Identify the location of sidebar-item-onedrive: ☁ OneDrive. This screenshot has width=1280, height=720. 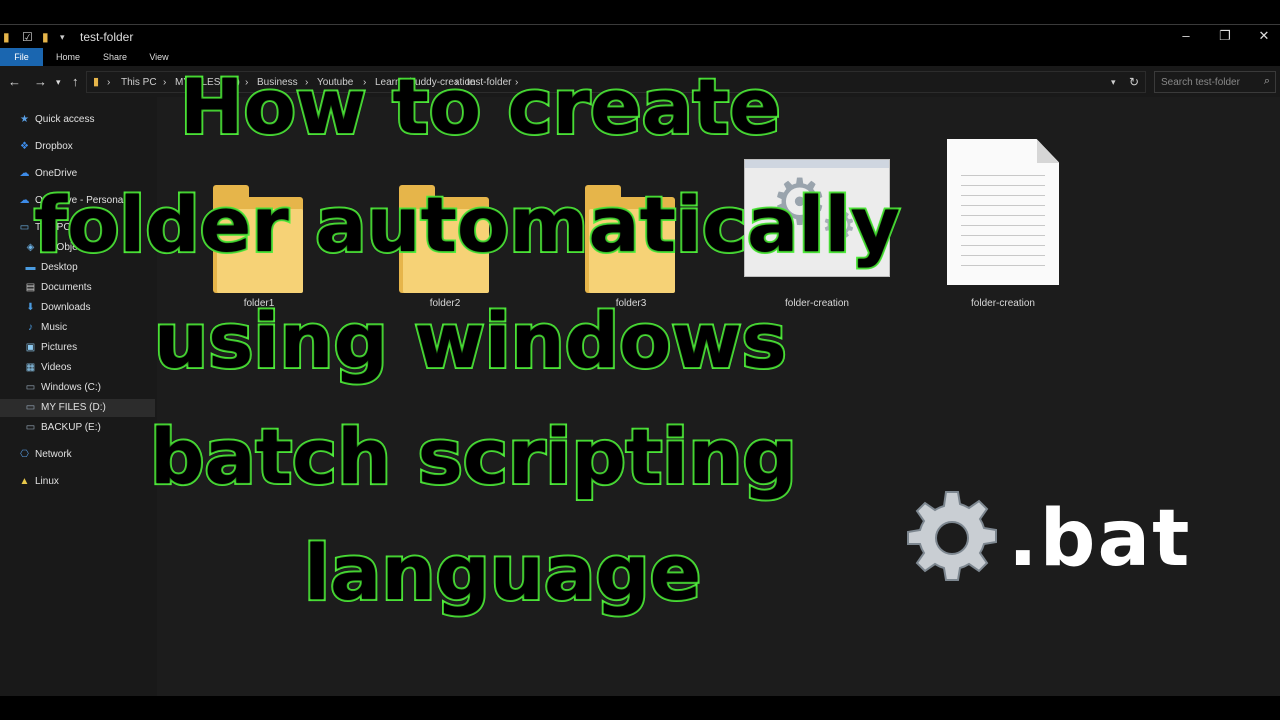
(77, 174).